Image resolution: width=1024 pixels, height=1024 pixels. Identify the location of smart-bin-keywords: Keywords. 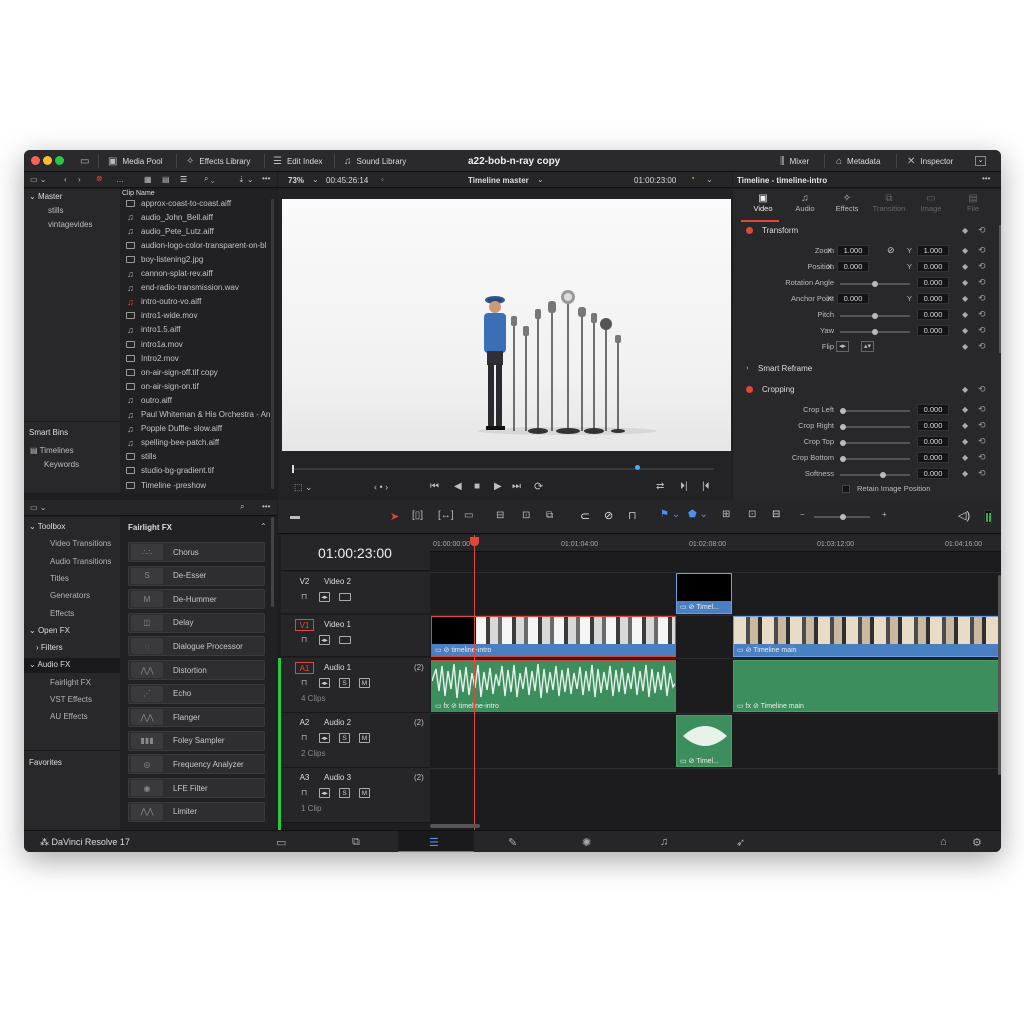
(61, 464).